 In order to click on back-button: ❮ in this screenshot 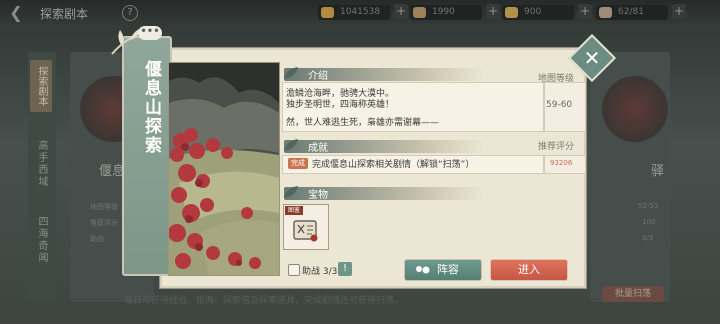, I will do `click(16, 13)`.